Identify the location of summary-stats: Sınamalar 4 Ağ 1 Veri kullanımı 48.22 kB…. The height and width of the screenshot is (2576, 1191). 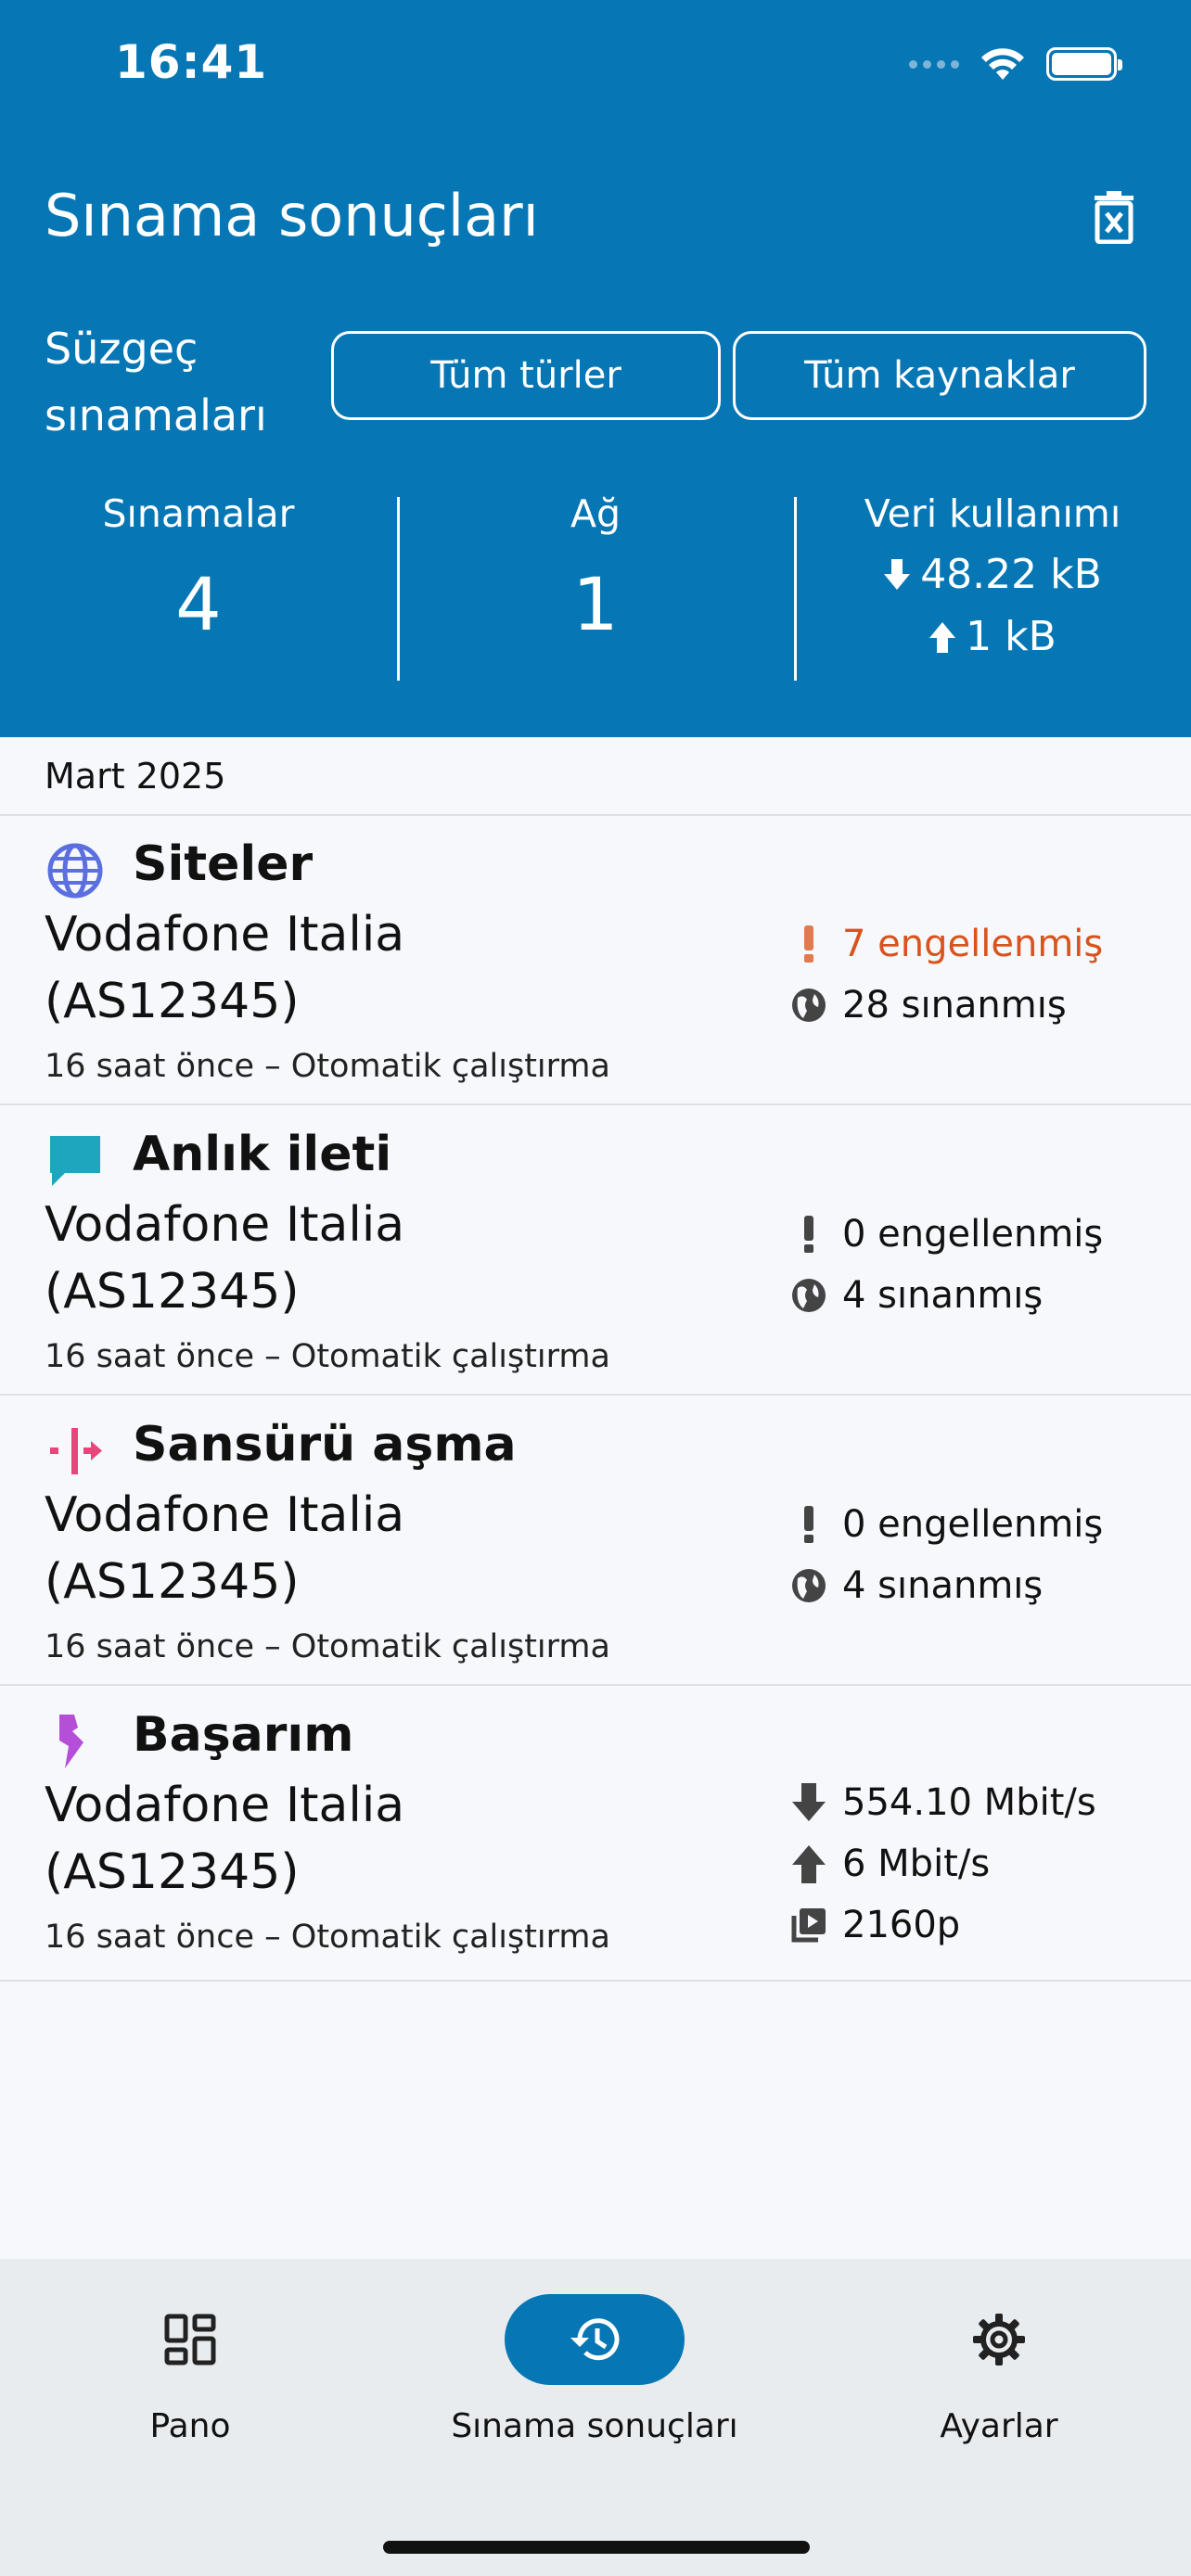
(595, 586).